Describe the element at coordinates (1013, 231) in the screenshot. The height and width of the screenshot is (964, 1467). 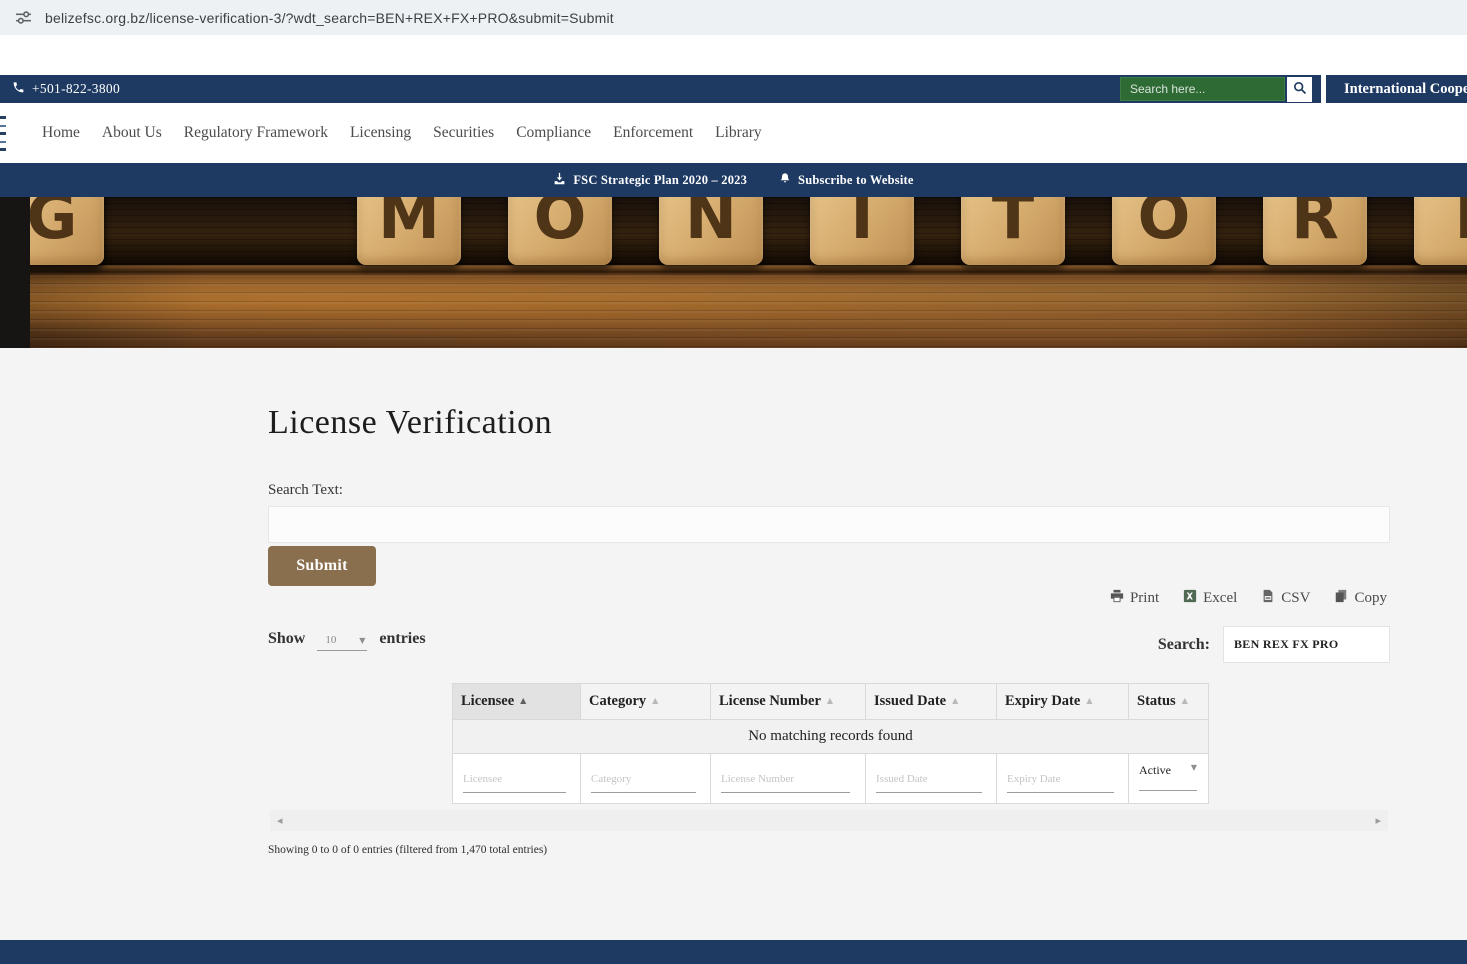
I see `letter-block: T` at that location.